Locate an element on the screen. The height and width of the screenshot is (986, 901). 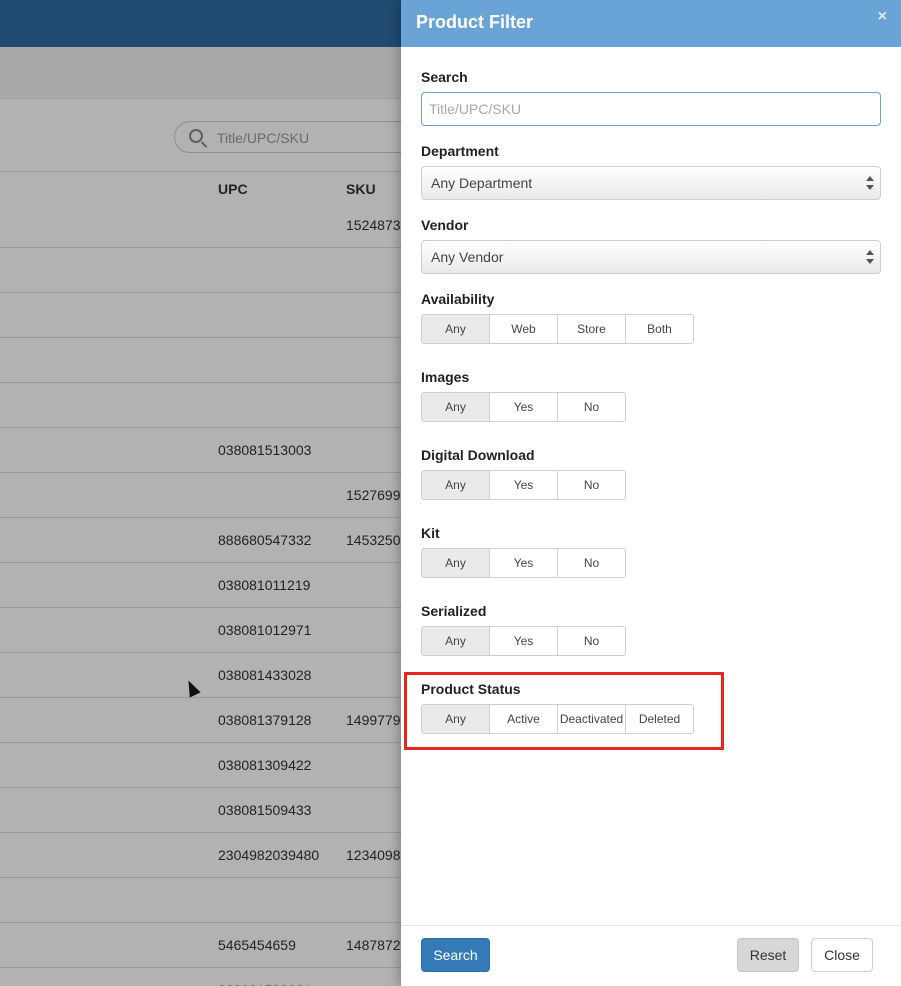
search-button: Search is located at coordinates (455, 955).